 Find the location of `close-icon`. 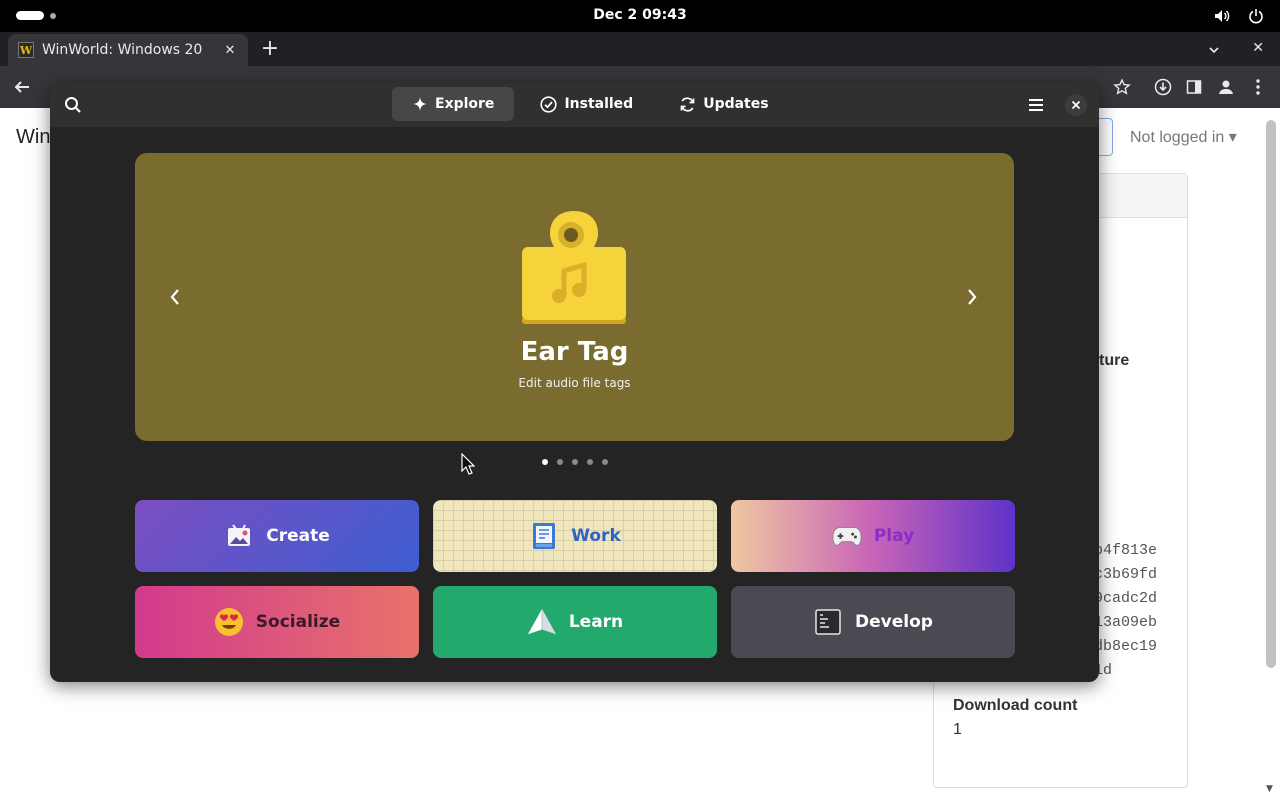

close-icon is located at coordinates (1076, 105).